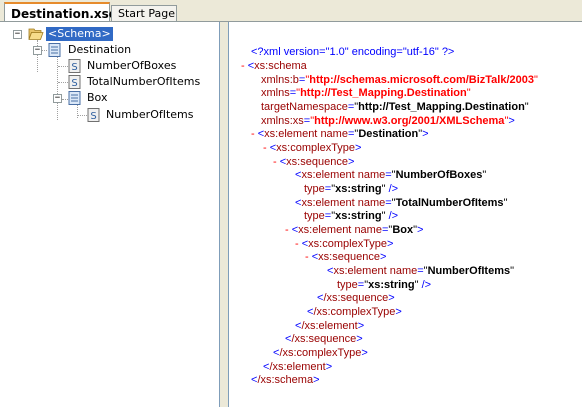 This screenshot has width=582, height=407. Describe the element at coordinates (57, 98) in the screenshot. I see `collapse-box-toggle: −` at that location.